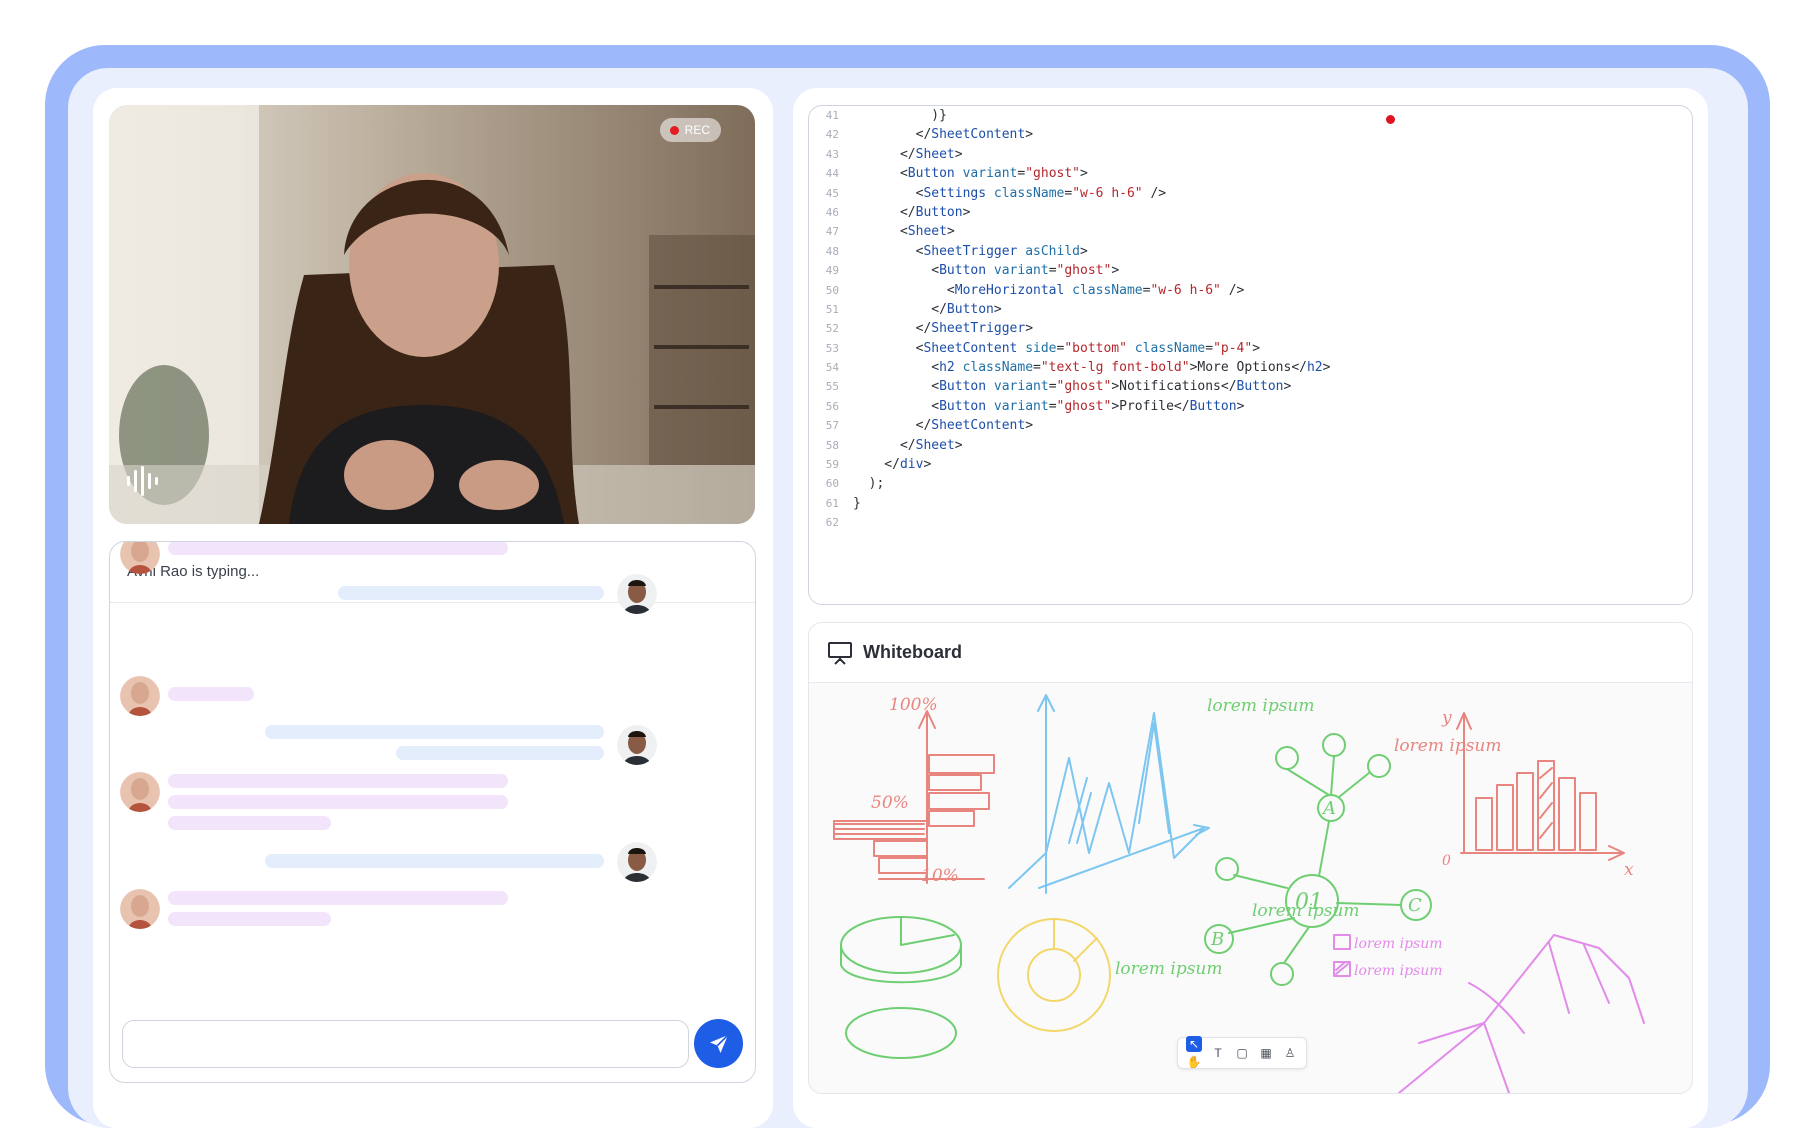 This screenshot has height=1128, width=1813. What do you see at coordinates (1185, 290) in the screenshot?
I see `code-token: "w-6 h-6"` at bounding box center [1185, 290].